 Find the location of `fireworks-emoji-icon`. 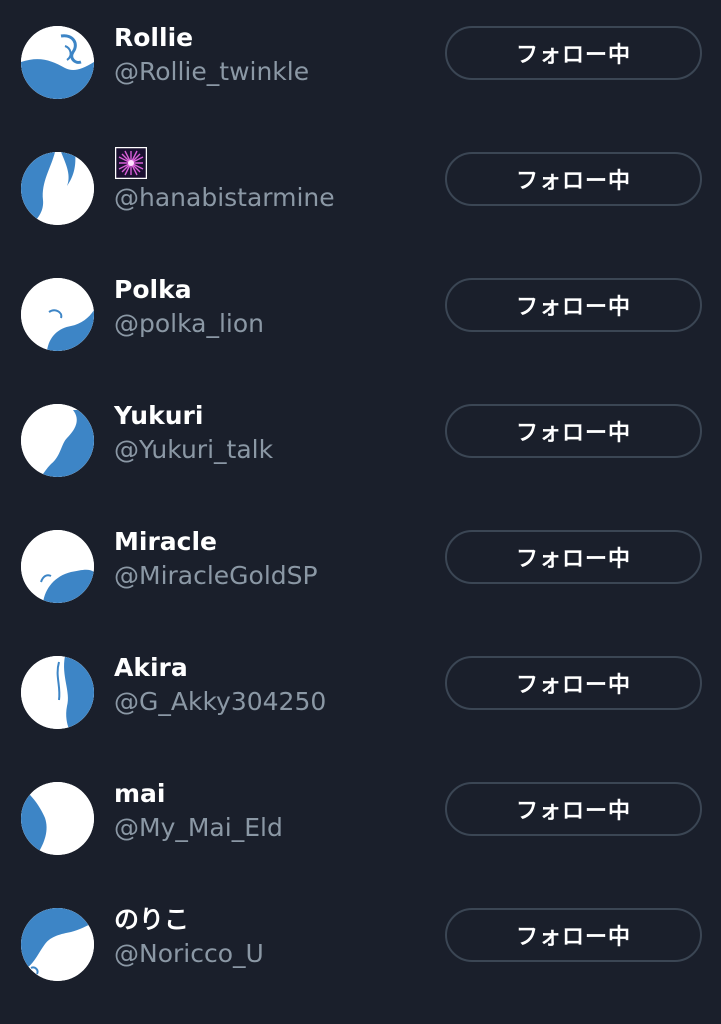

fireworks-emoji-icon is located at coordinates (131, 163).